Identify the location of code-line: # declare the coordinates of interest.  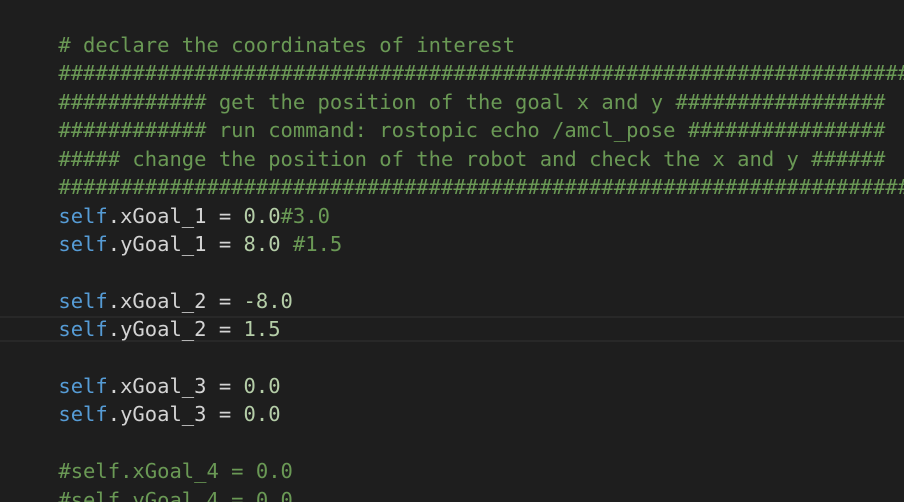
(262, 30).